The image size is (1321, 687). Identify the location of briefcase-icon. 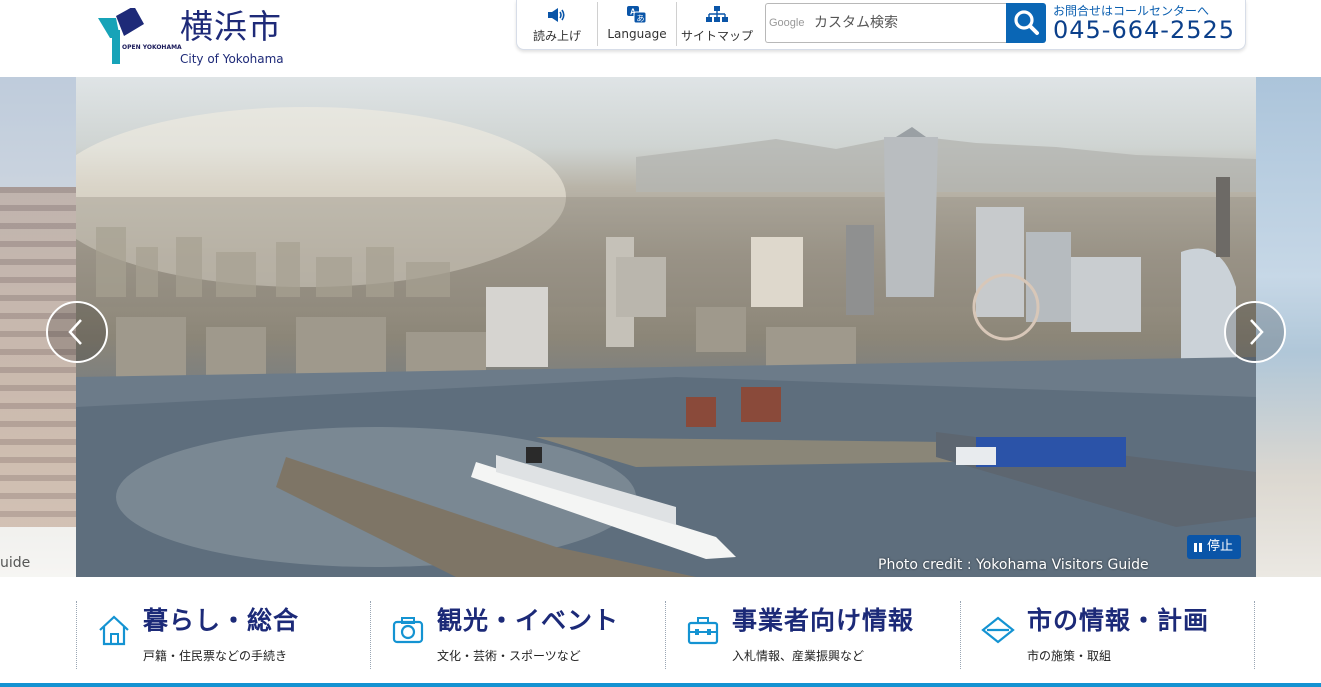
(703, 631).